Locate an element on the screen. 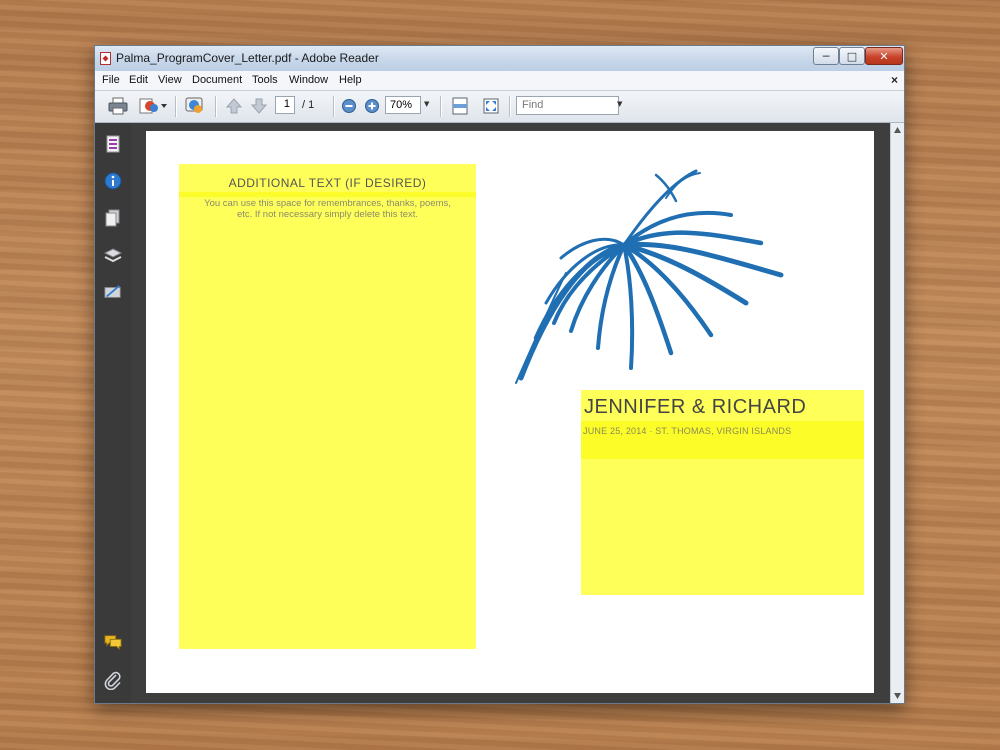 The width and height of the screenshot is (1000, 750). menu-tools: Tools is located at coordinates (265, 80).